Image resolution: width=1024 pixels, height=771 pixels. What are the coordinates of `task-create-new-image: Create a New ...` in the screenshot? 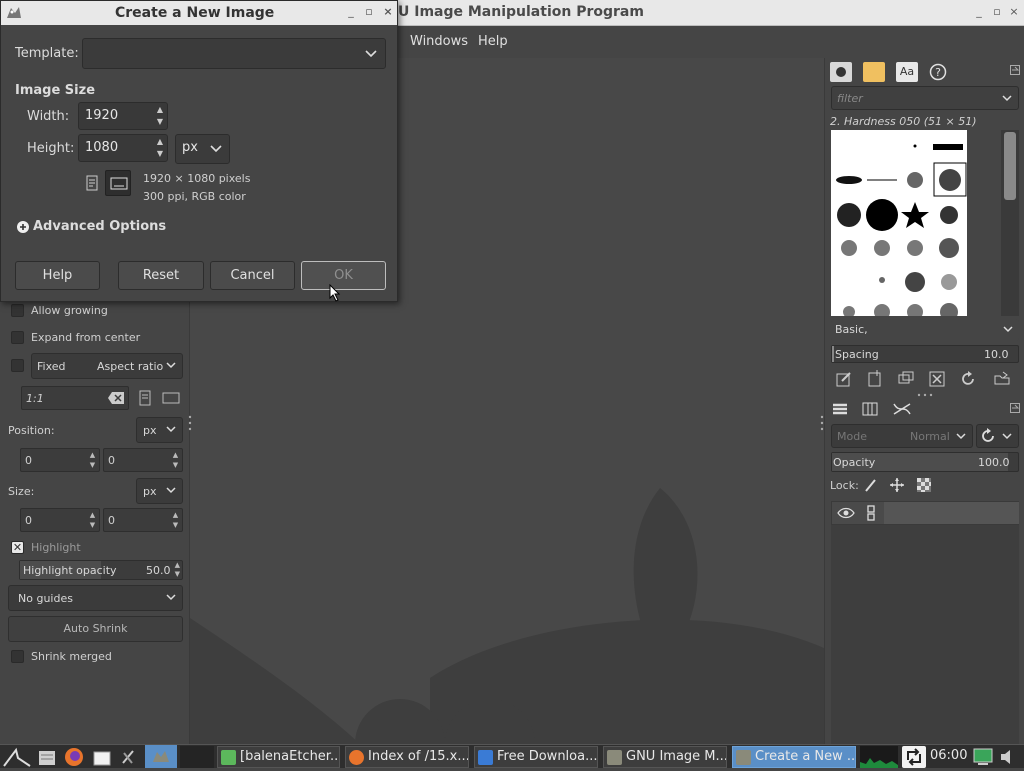 It's located at (794, 757).